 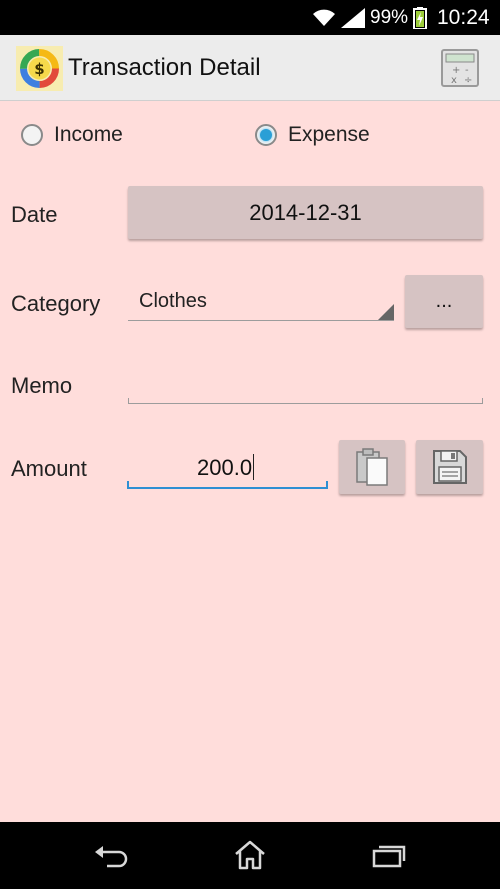 What do you see at coordinates (463, 17) in the screenshot?
I see `clock: 10:24` at bounding box center [463, 17].